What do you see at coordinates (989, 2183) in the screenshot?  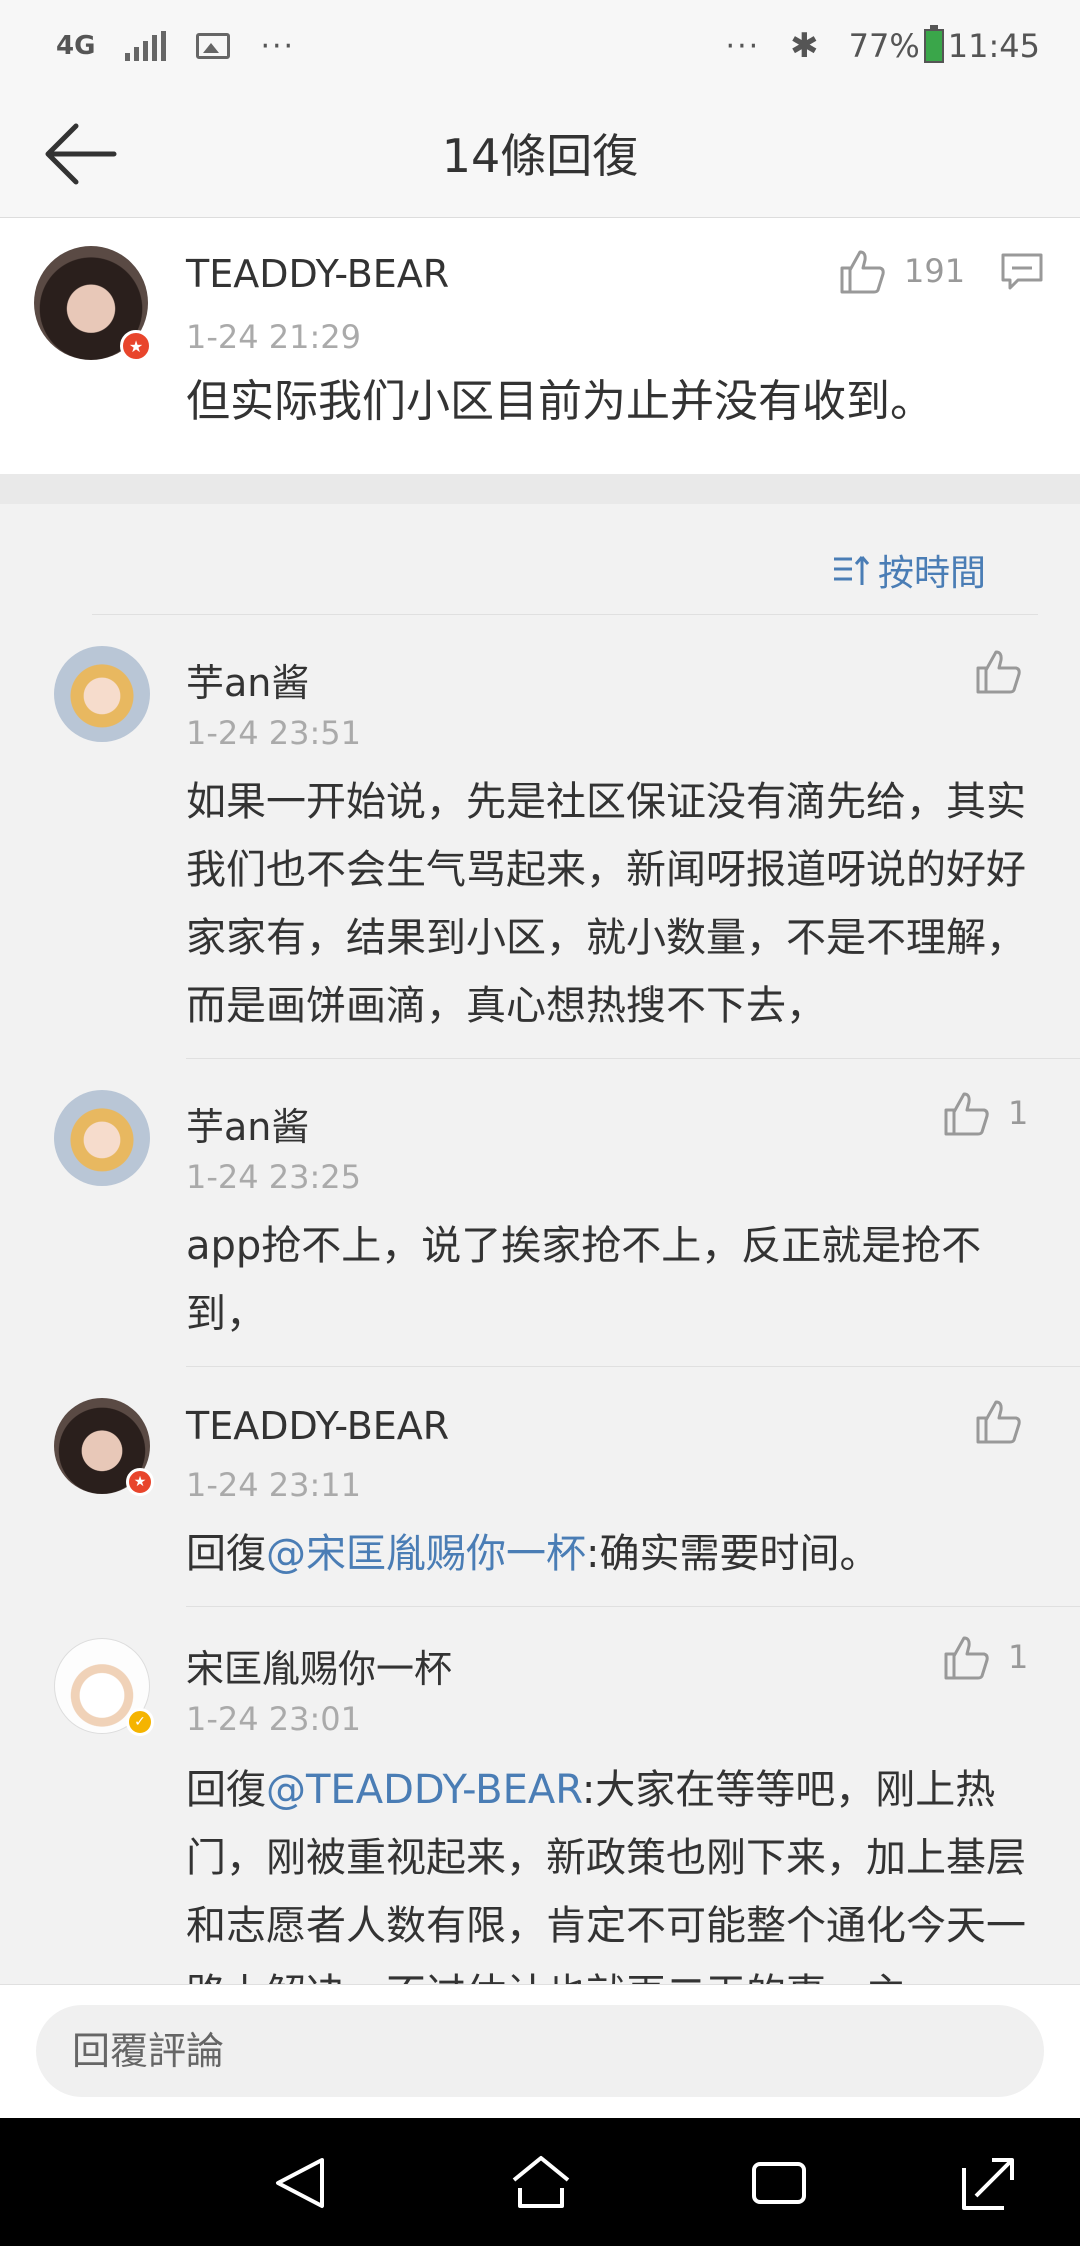 I see `expand-icon` at bounding box center [989, 2183].